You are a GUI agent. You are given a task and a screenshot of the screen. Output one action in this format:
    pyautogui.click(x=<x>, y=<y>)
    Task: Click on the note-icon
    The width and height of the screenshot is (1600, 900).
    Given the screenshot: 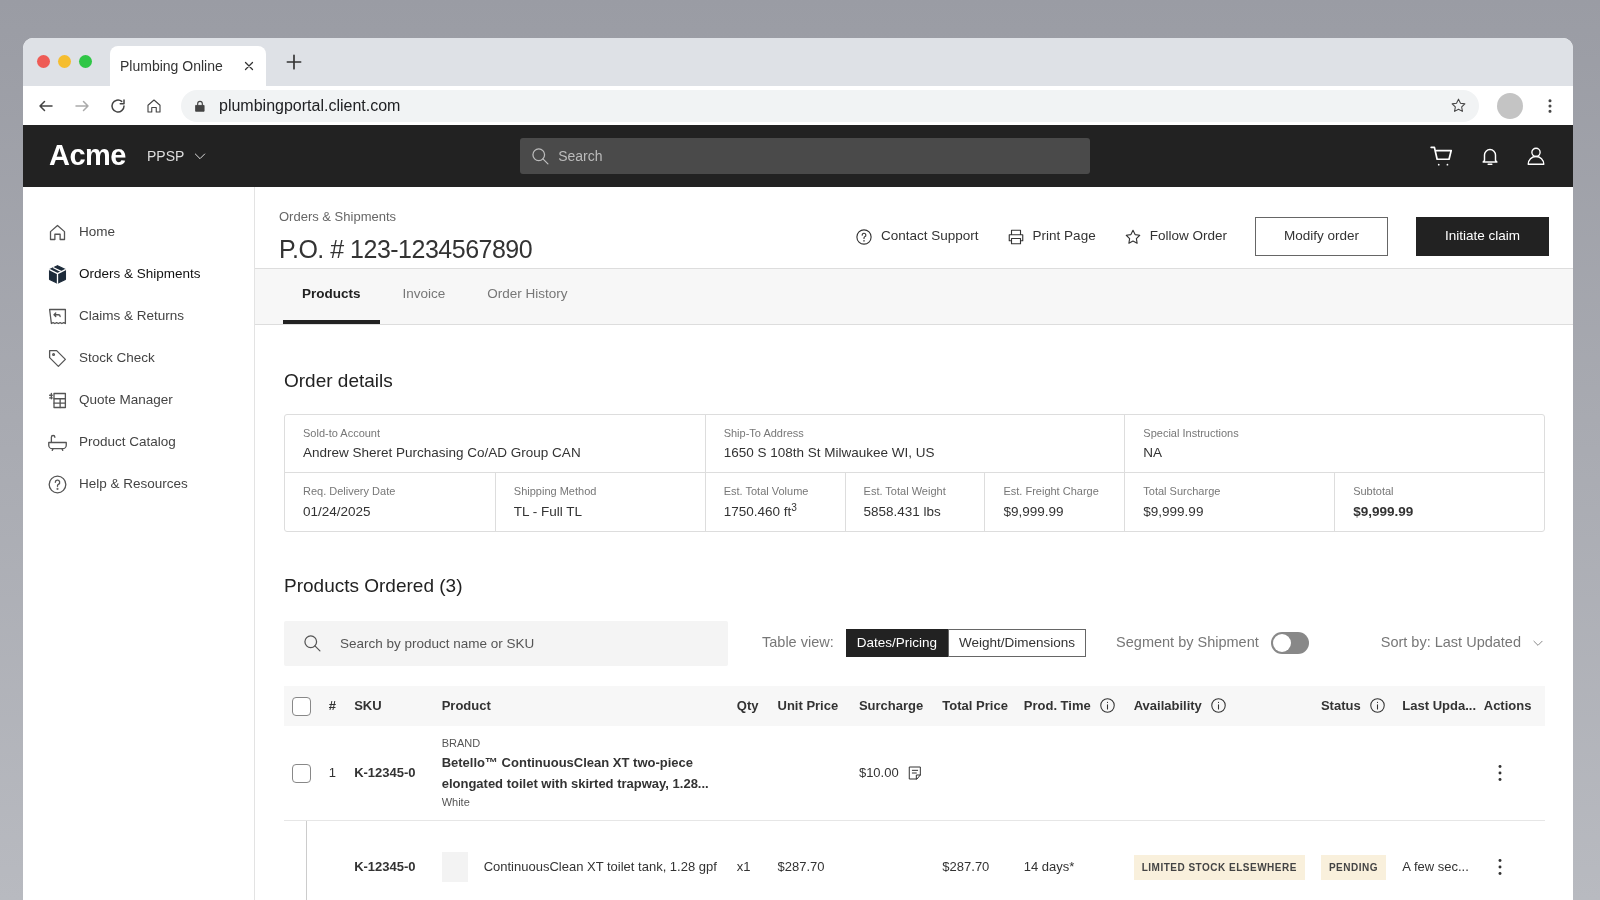 What is the action you would take?
    pyautogui.click(x=914, y=772)
    